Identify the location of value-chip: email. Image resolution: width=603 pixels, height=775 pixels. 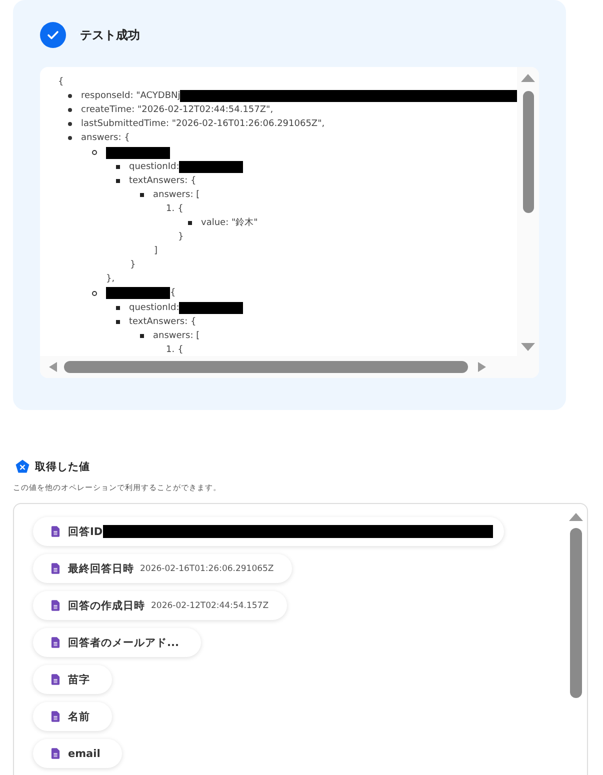
(77, 753).